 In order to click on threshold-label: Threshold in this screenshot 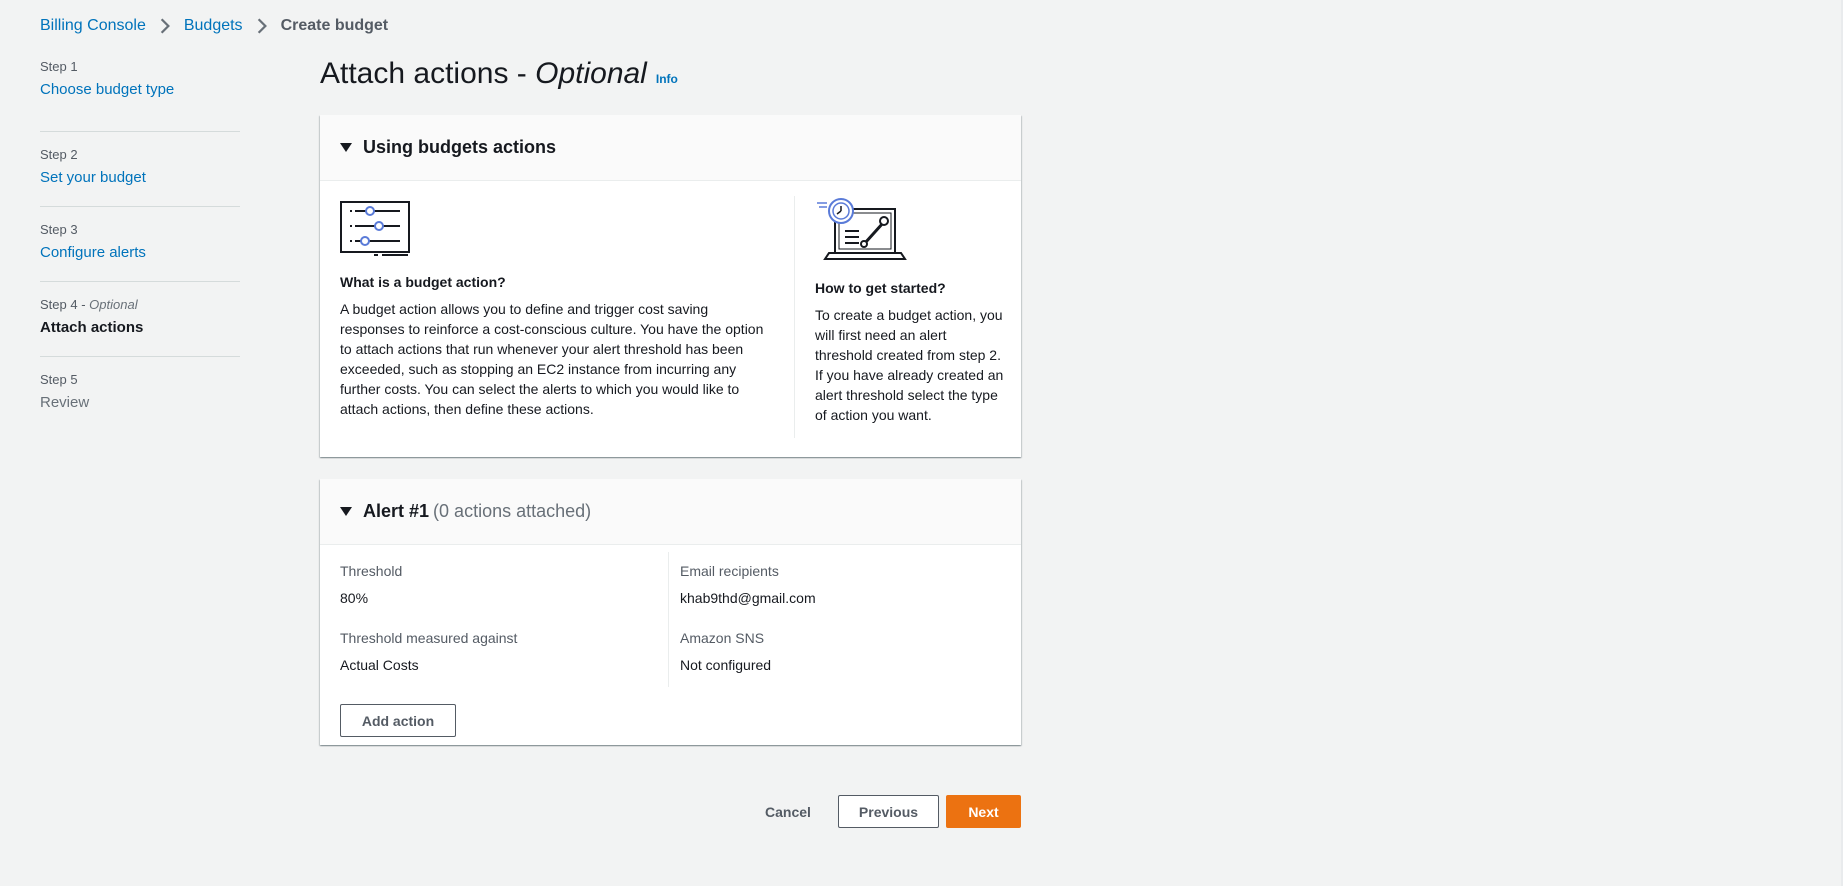, I will do `click(371, 571)`.